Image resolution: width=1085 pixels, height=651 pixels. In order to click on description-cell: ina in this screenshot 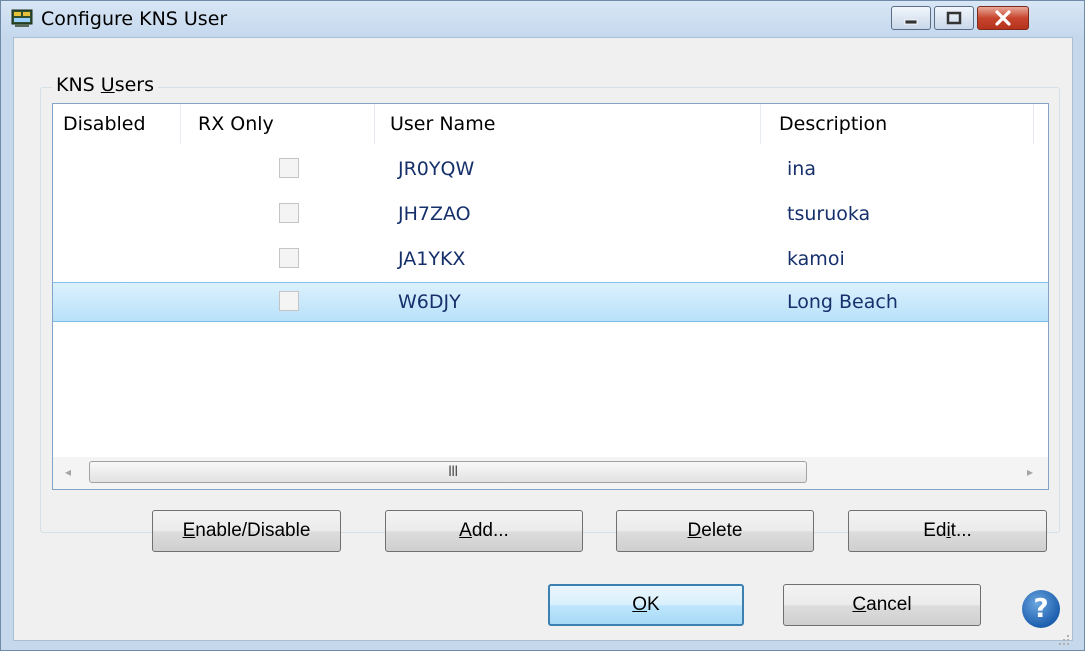, I will do `click(801, 169)`.